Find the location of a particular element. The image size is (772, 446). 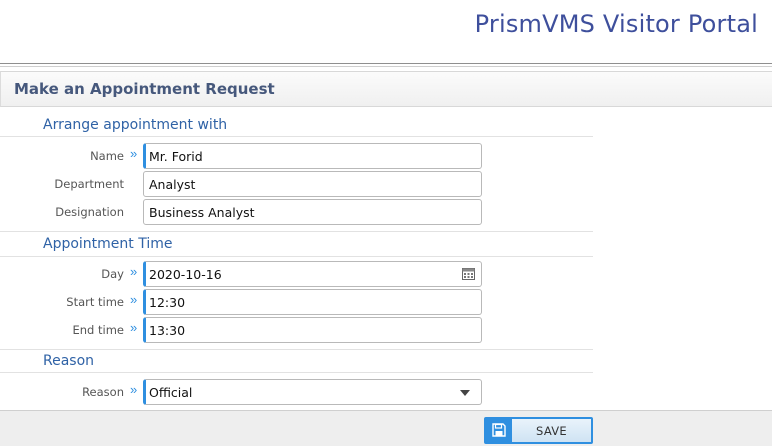

page-title-bar: Make an Appointment Request is located at coordinates (386, 89).